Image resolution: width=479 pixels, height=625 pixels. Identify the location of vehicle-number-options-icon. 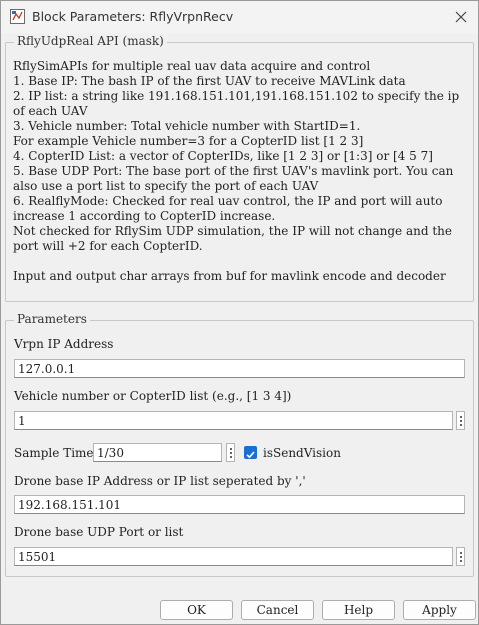
(460, 420).